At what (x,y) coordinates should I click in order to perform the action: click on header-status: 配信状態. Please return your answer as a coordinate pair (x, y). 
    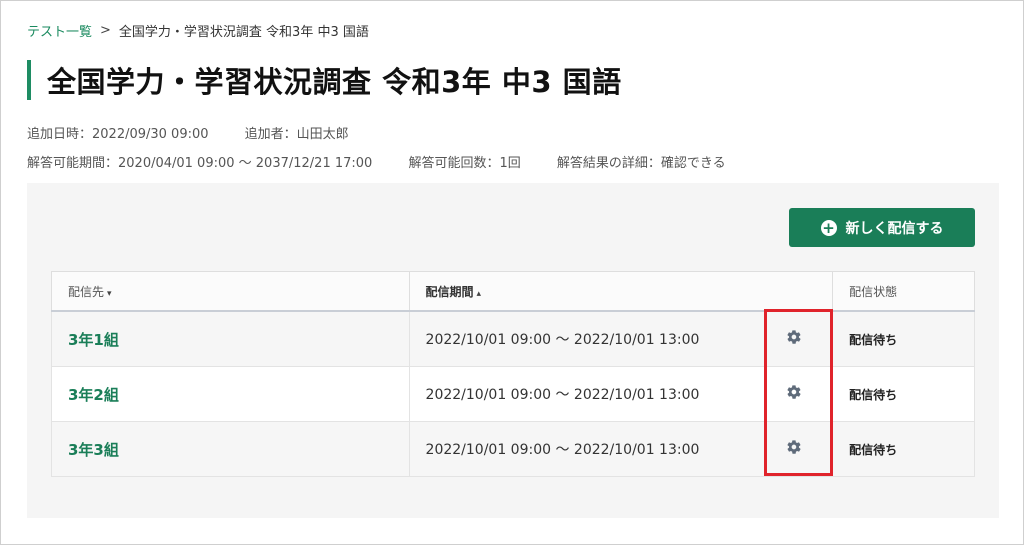
    Looking at the image, I should click on (903, 291).